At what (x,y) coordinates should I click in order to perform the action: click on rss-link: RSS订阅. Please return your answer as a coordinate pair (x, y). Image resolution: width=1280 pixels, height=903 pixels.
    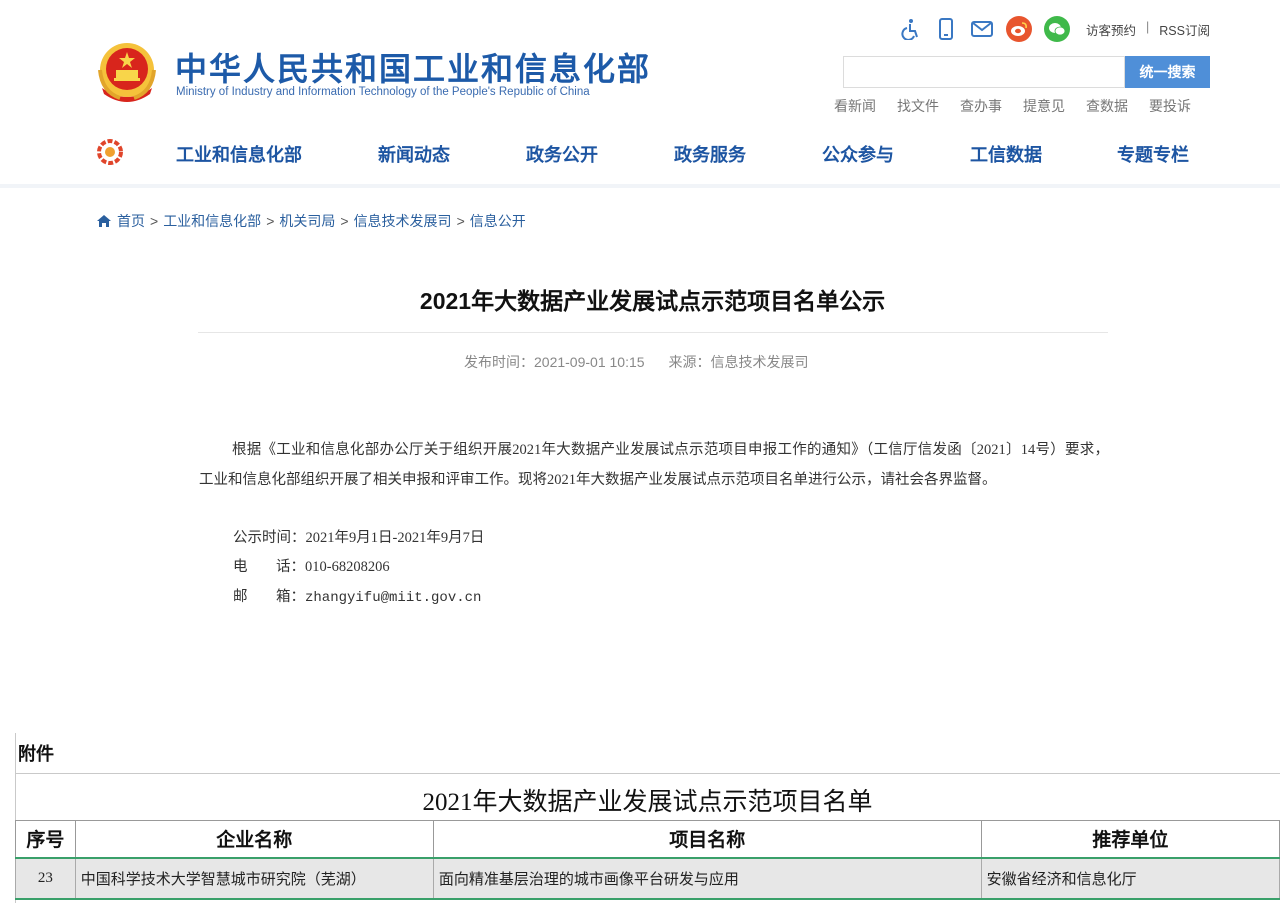
    Looking at the image, I should click on (1184, 29).